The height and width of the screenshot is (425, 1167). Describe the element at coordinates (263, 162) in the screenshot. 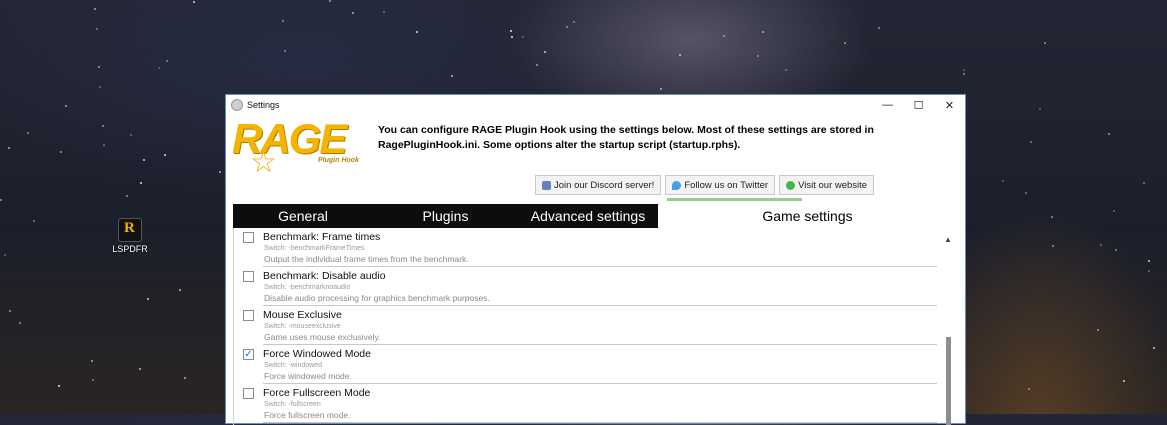

I see `star-icon: ☆` at that location.